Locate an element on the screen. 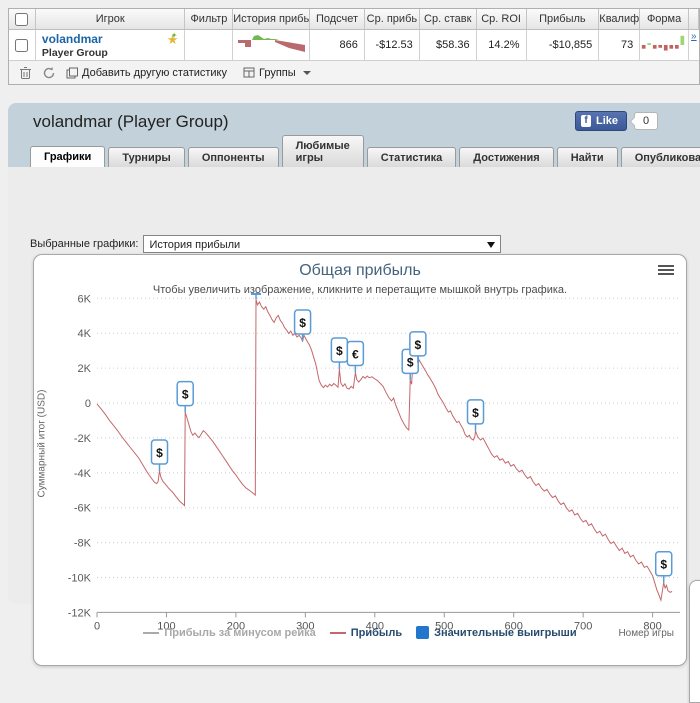 The width and height of the screenshot is (700, 703). tab-opponents: Оппоненты is located at coordinates (233, 157).